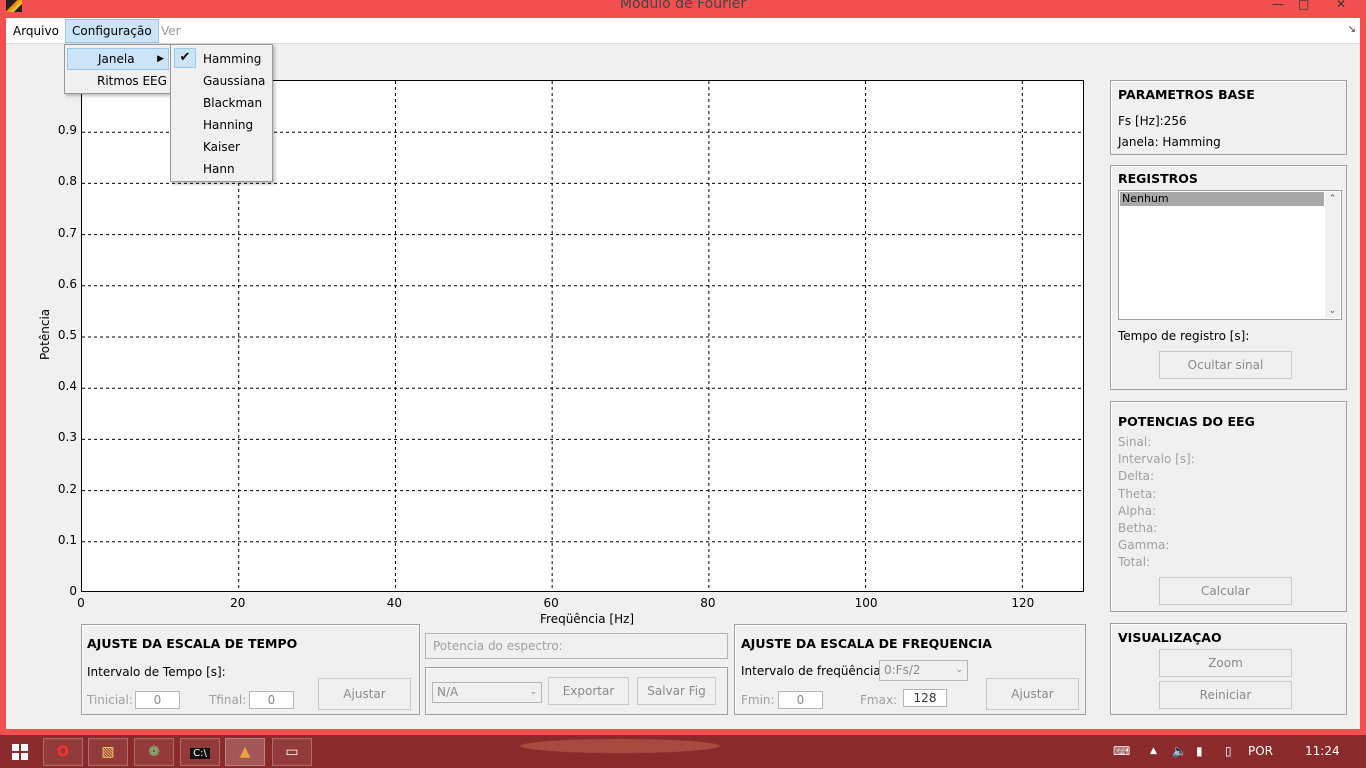 The width and height of the screenshot is (1366, 768). Describe the element at coordinates (1135, 442) in the screenshot. I see `sinal-label: Sinal:` at that location.